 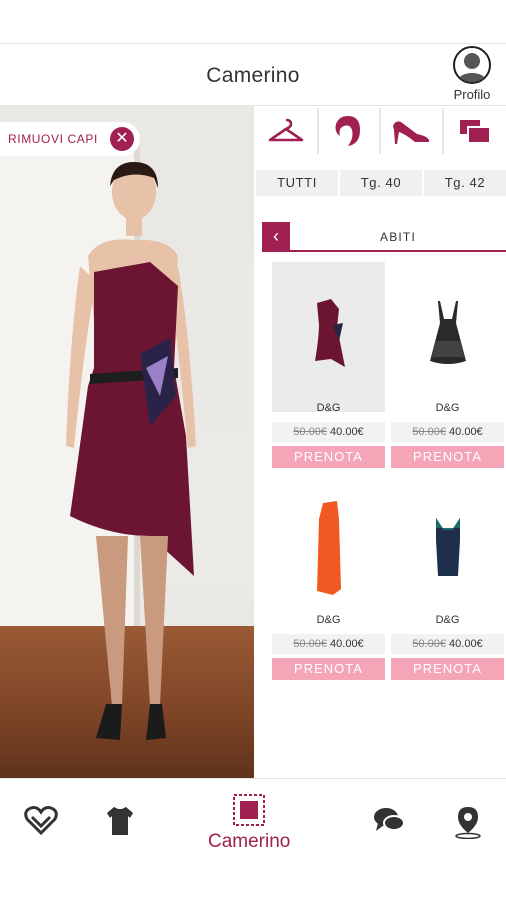 I want to click on avatar, so click(x=472, y=65).